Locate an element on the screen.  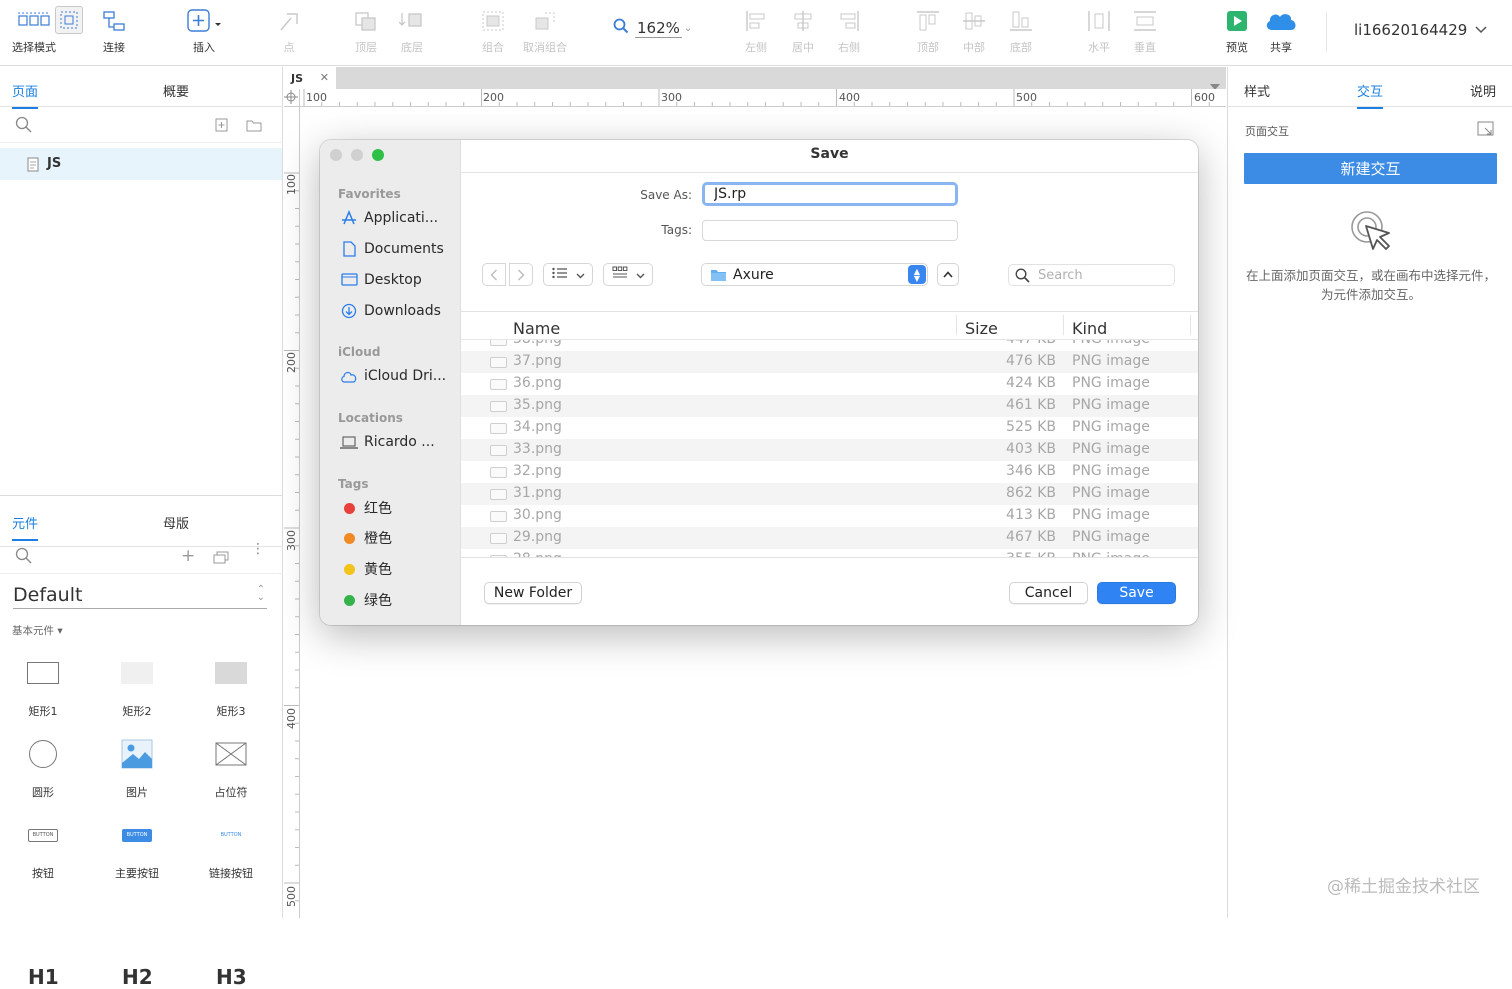
close-icon: ✕ is located at coordinates (324, 77).